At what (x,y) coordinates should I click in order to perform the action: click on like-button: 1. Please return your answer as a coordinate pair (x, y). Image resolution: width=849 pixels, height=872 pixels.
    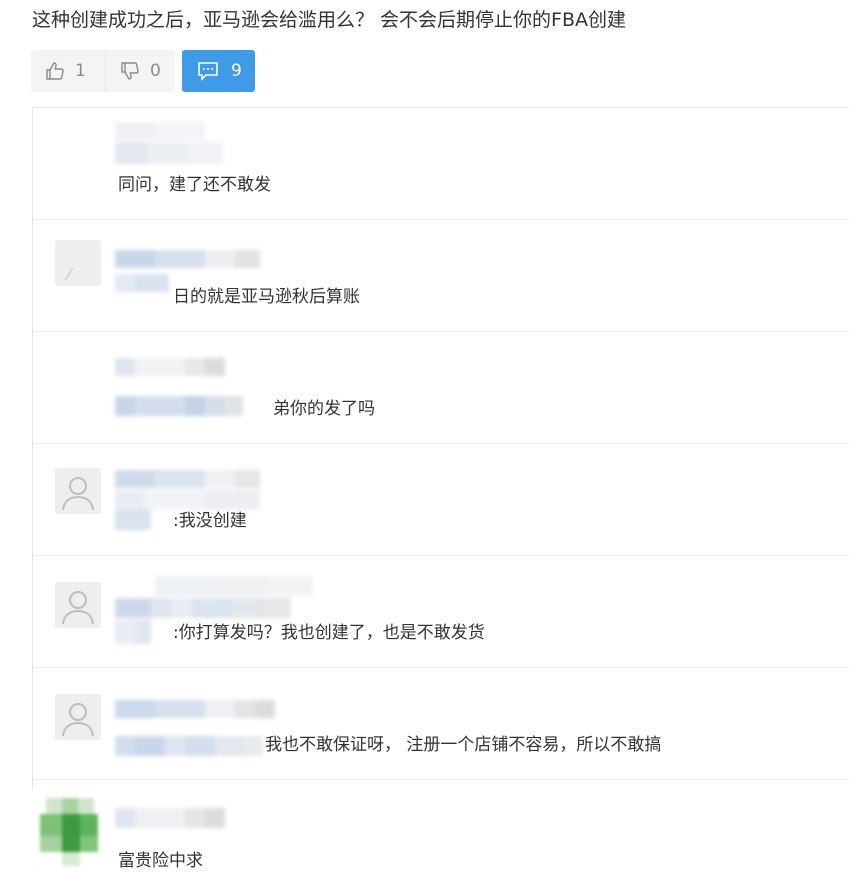
    Looking at the image, I should click on (68, 71).